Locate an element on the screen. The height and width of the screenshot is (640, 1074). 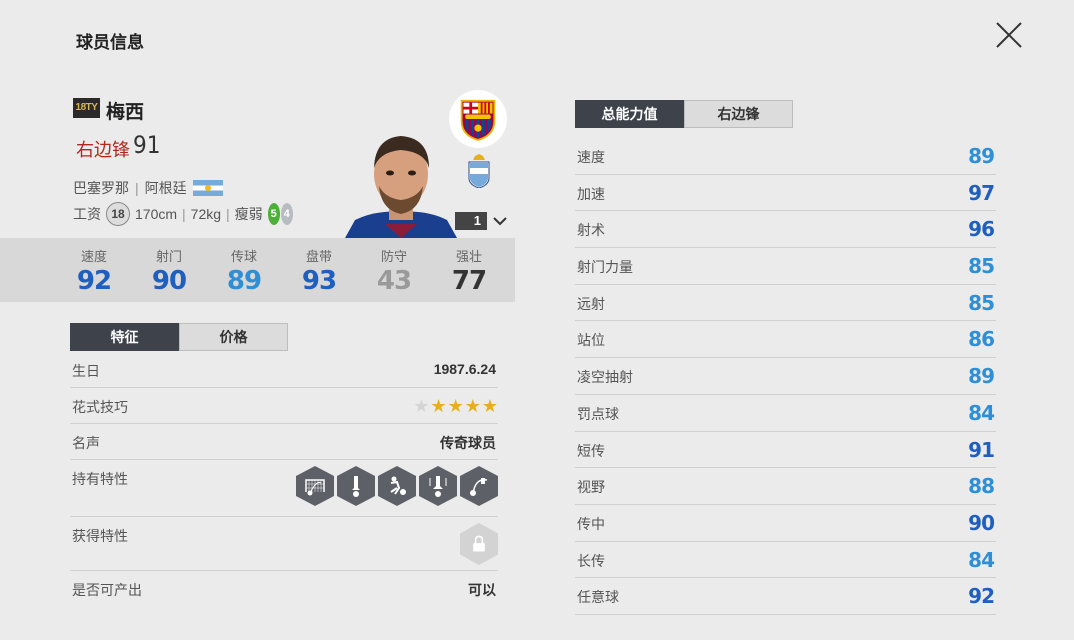
right-foot-icon: 4 is located at coordinates (286, 214).